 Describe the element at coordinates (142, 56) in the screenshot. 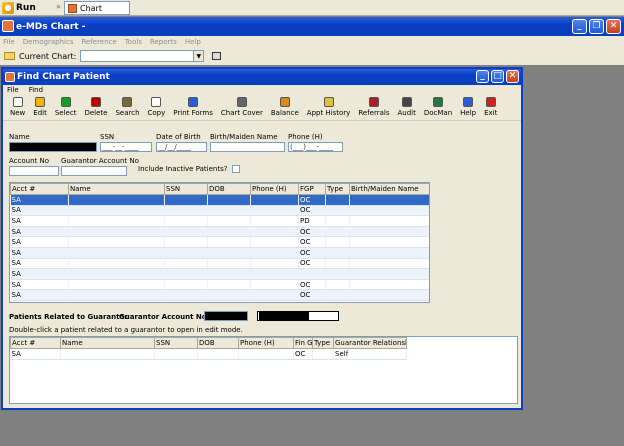

I see `current-chart-select: ▼` at that location.